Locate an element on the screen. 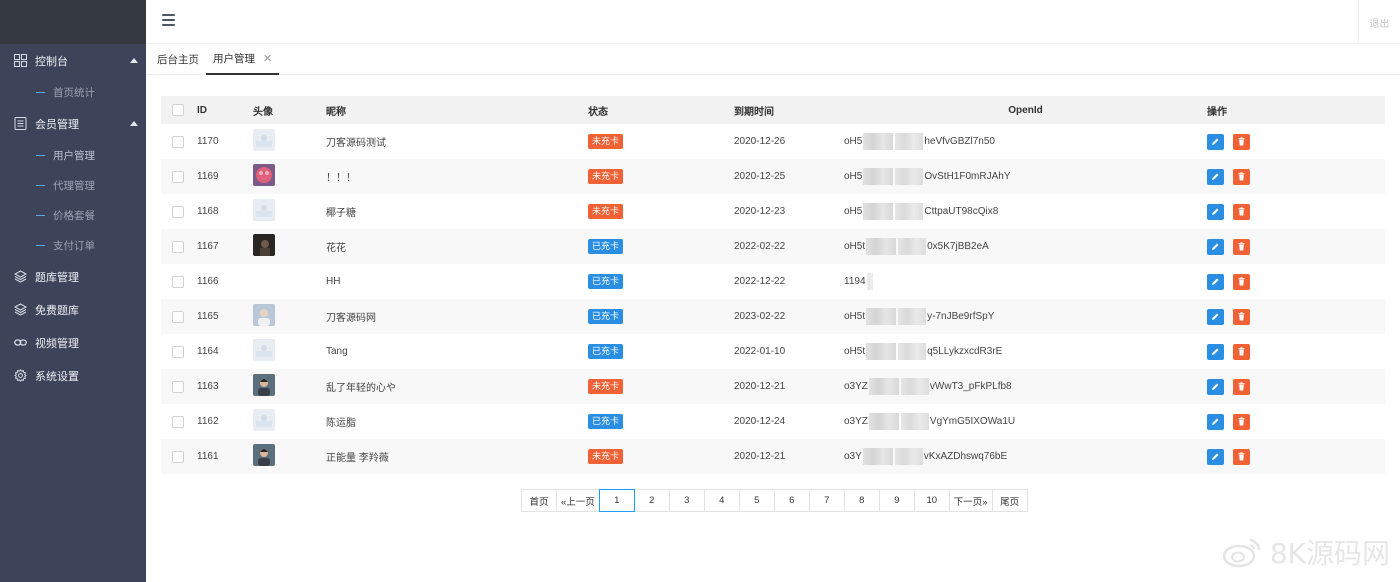 The width and height of the screenshot is (1400, 582). sidebar-subitem-1-1: 代理管理 is located at coordinates (73, 185).